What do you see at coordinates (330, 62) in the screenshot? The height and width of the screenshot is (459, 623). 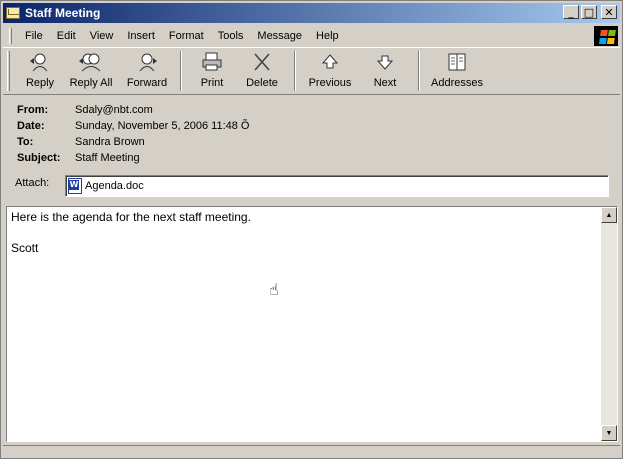 I see `up-arrow-icon` at bounding box center [330, 62].